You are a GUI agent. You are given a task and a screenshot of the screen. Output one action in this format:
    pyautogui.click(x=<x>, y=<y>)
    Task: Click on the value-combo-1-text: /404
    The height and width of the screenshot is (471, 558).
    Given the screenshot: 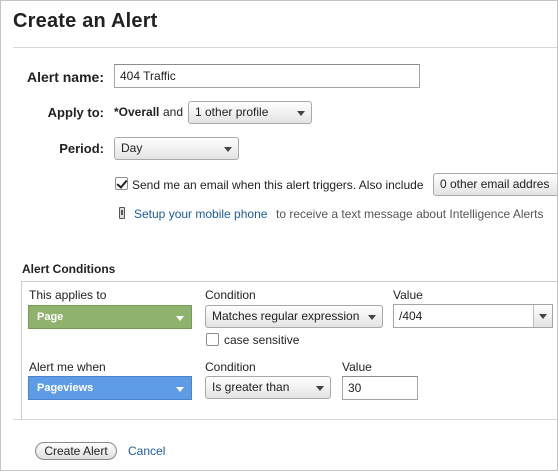 What is the action you would take?
    pyautogui.click(x=411, y=316)
    